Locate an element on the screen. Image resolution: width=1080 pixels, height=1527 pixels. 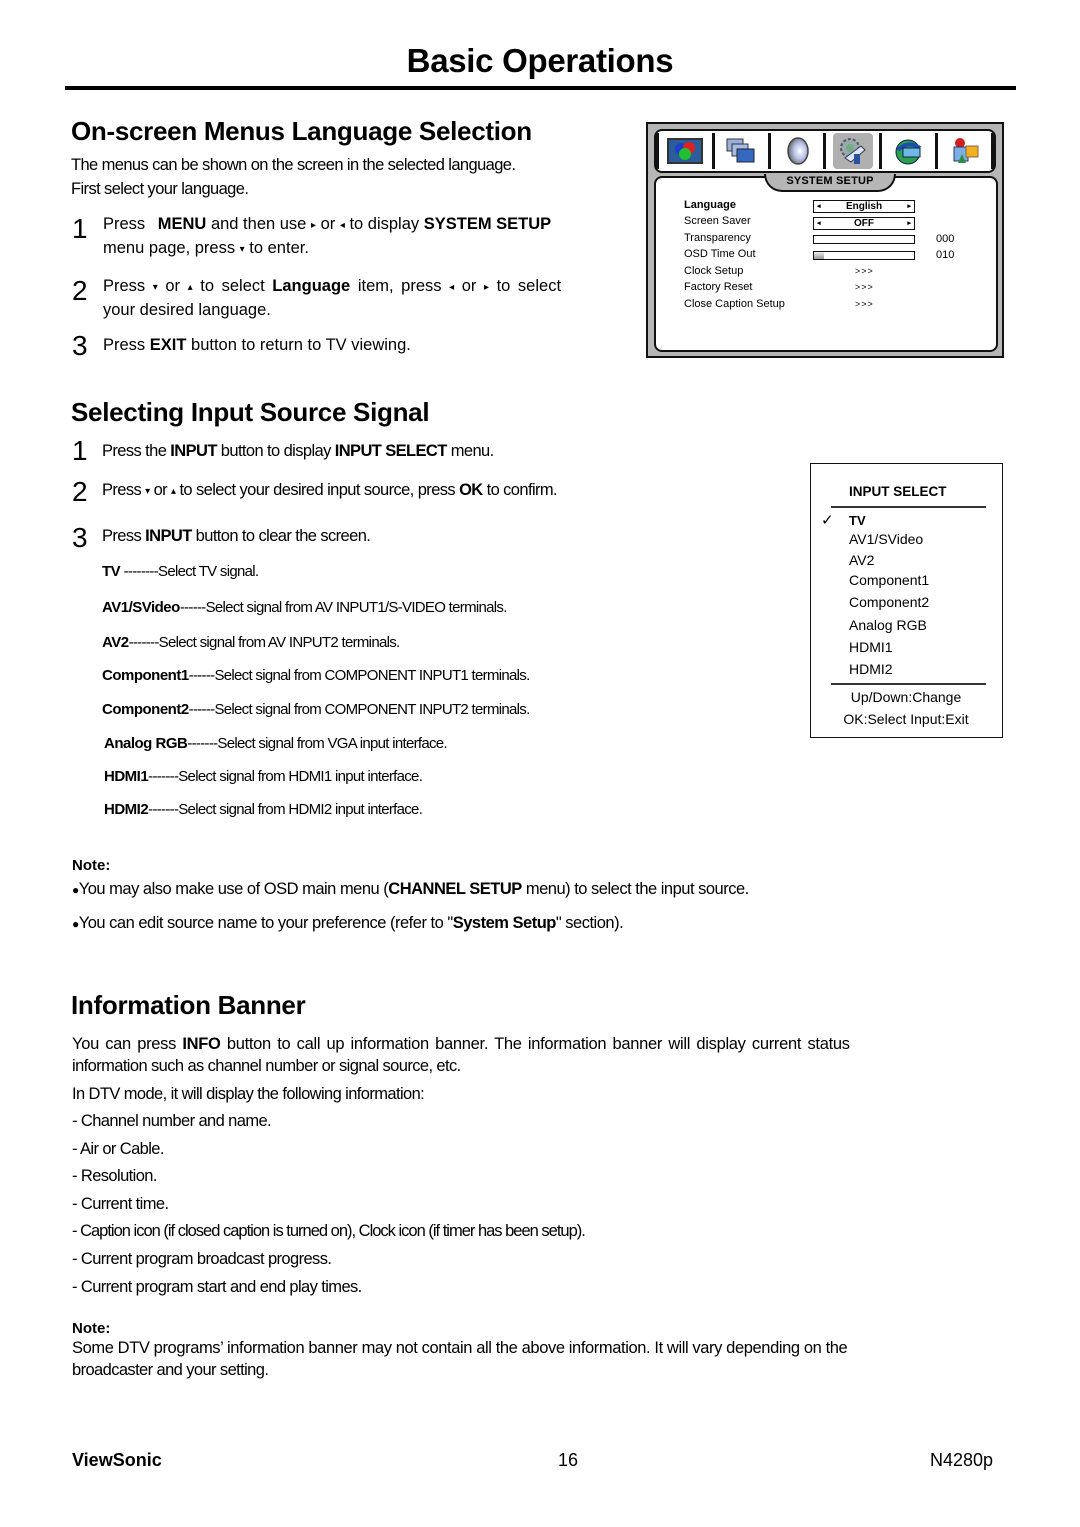
text: to confirm. is located at coordinates (520, 490).